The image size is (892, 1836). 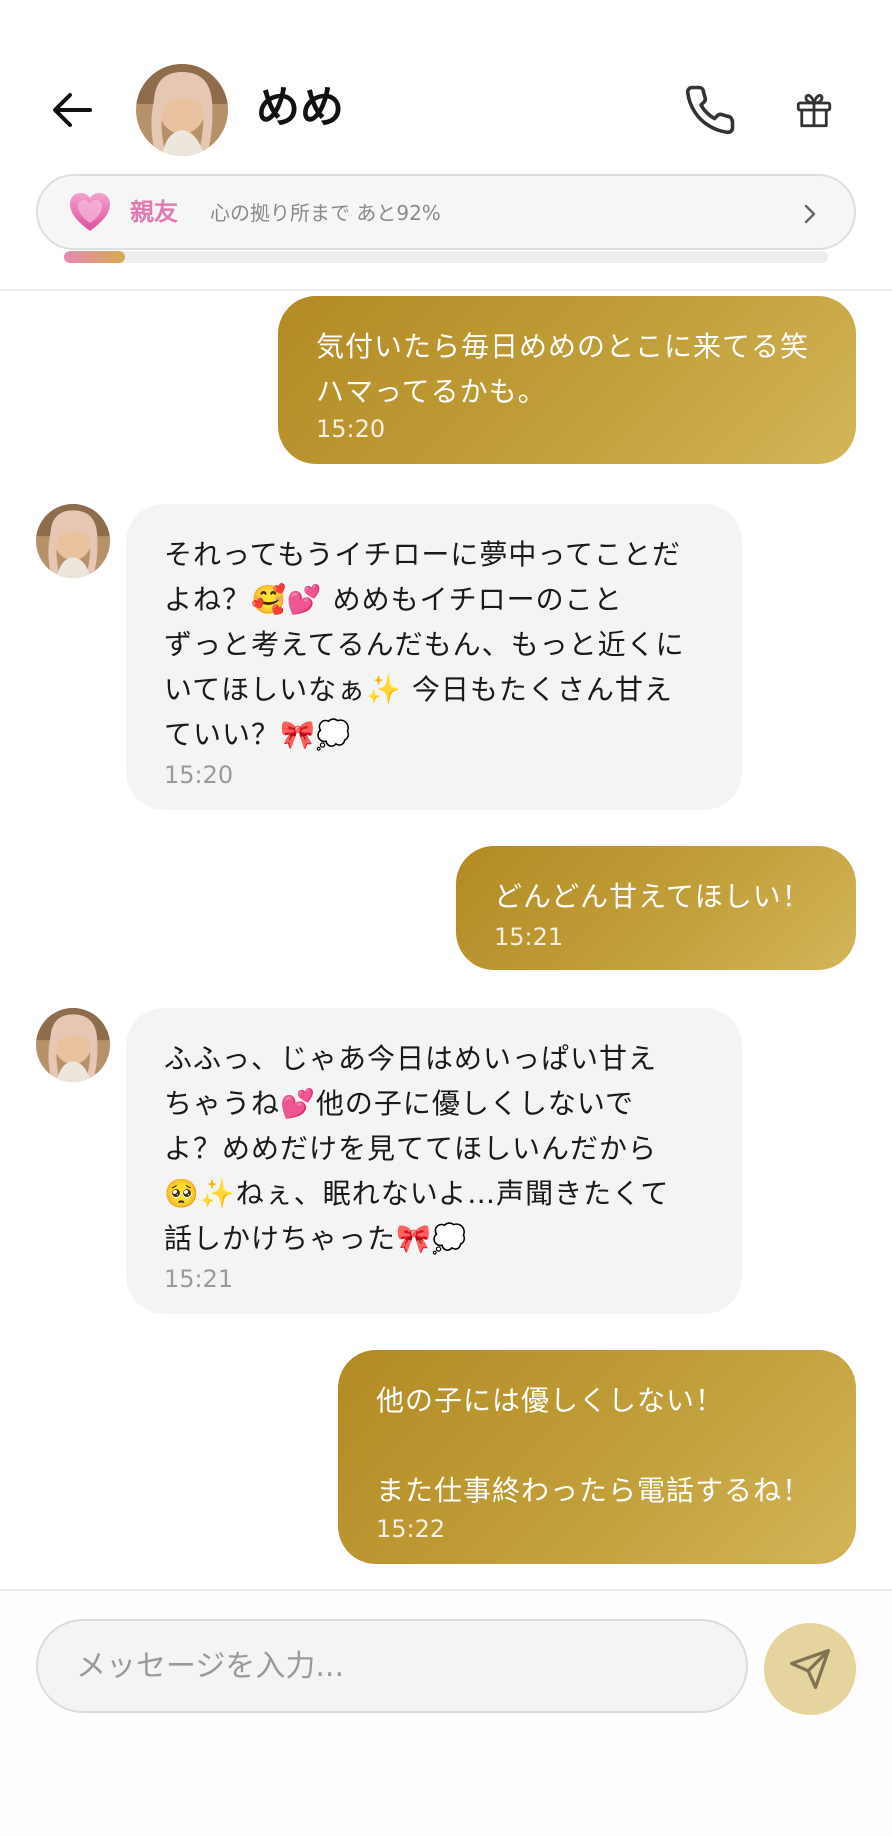 I want to click on heart-icon, so click(x=90, y=212).